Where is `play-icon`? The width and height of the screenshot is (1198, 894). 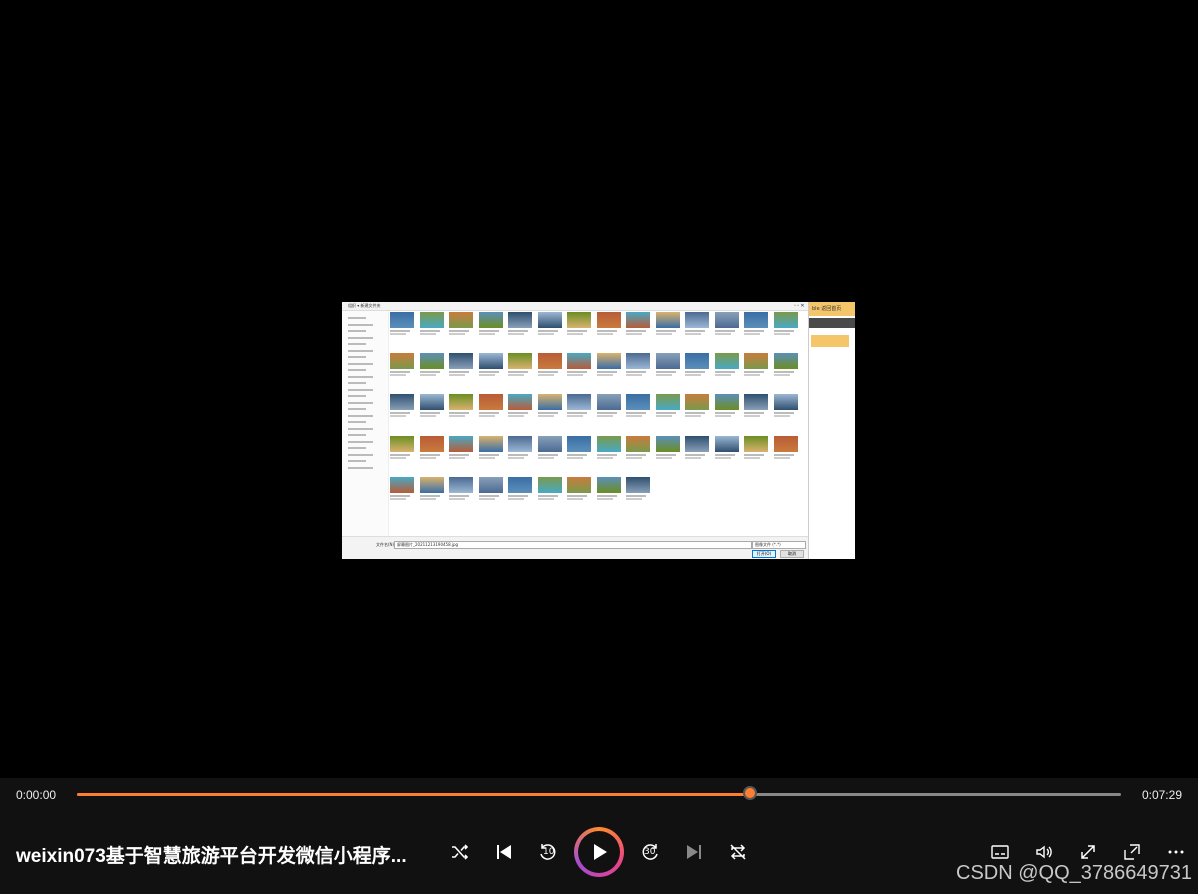 play-icon is located at coordinates (600, 852).